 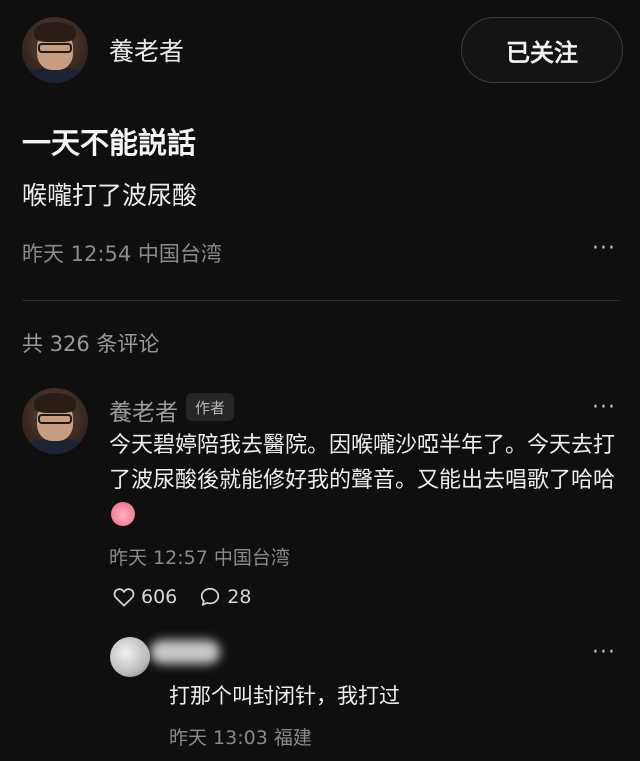 I want to click on comment-count: 共 326 条评论, so click(x=91, y=344).